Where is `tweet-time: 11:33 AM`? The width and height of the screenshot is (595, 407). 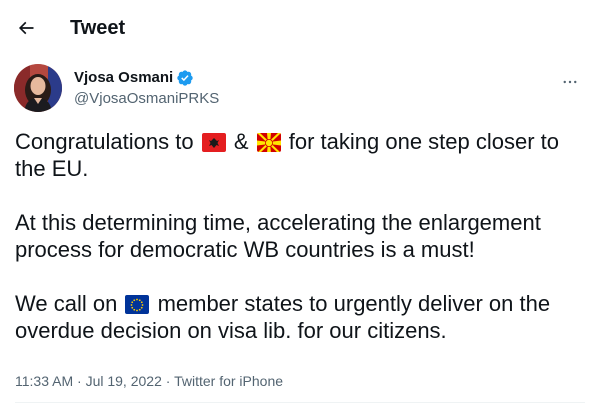
tweet-time: 11:33 AM is located at coordinates (44, 381).